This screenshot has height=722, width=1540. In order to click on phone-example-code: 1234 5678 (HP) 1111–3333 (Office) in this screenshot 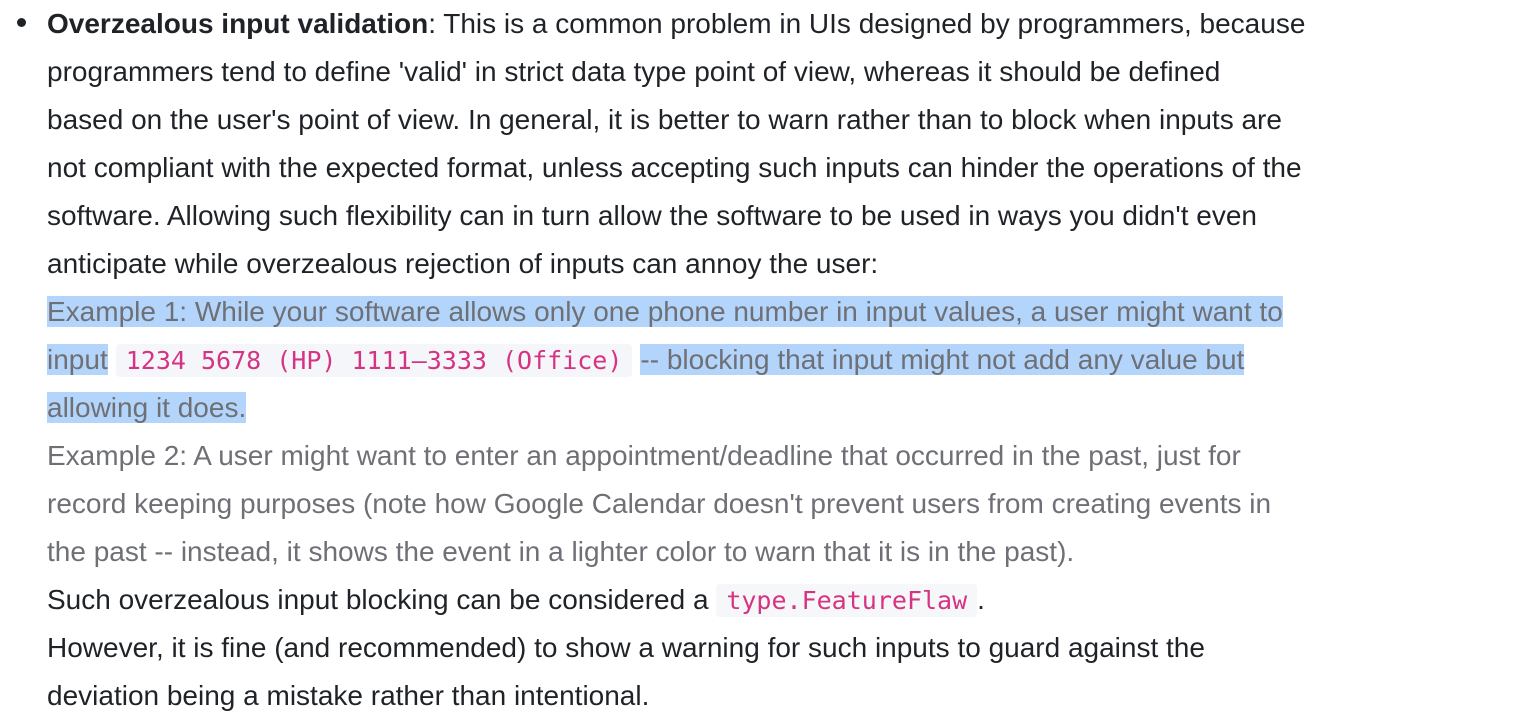, I will do `click(374, 360)`.